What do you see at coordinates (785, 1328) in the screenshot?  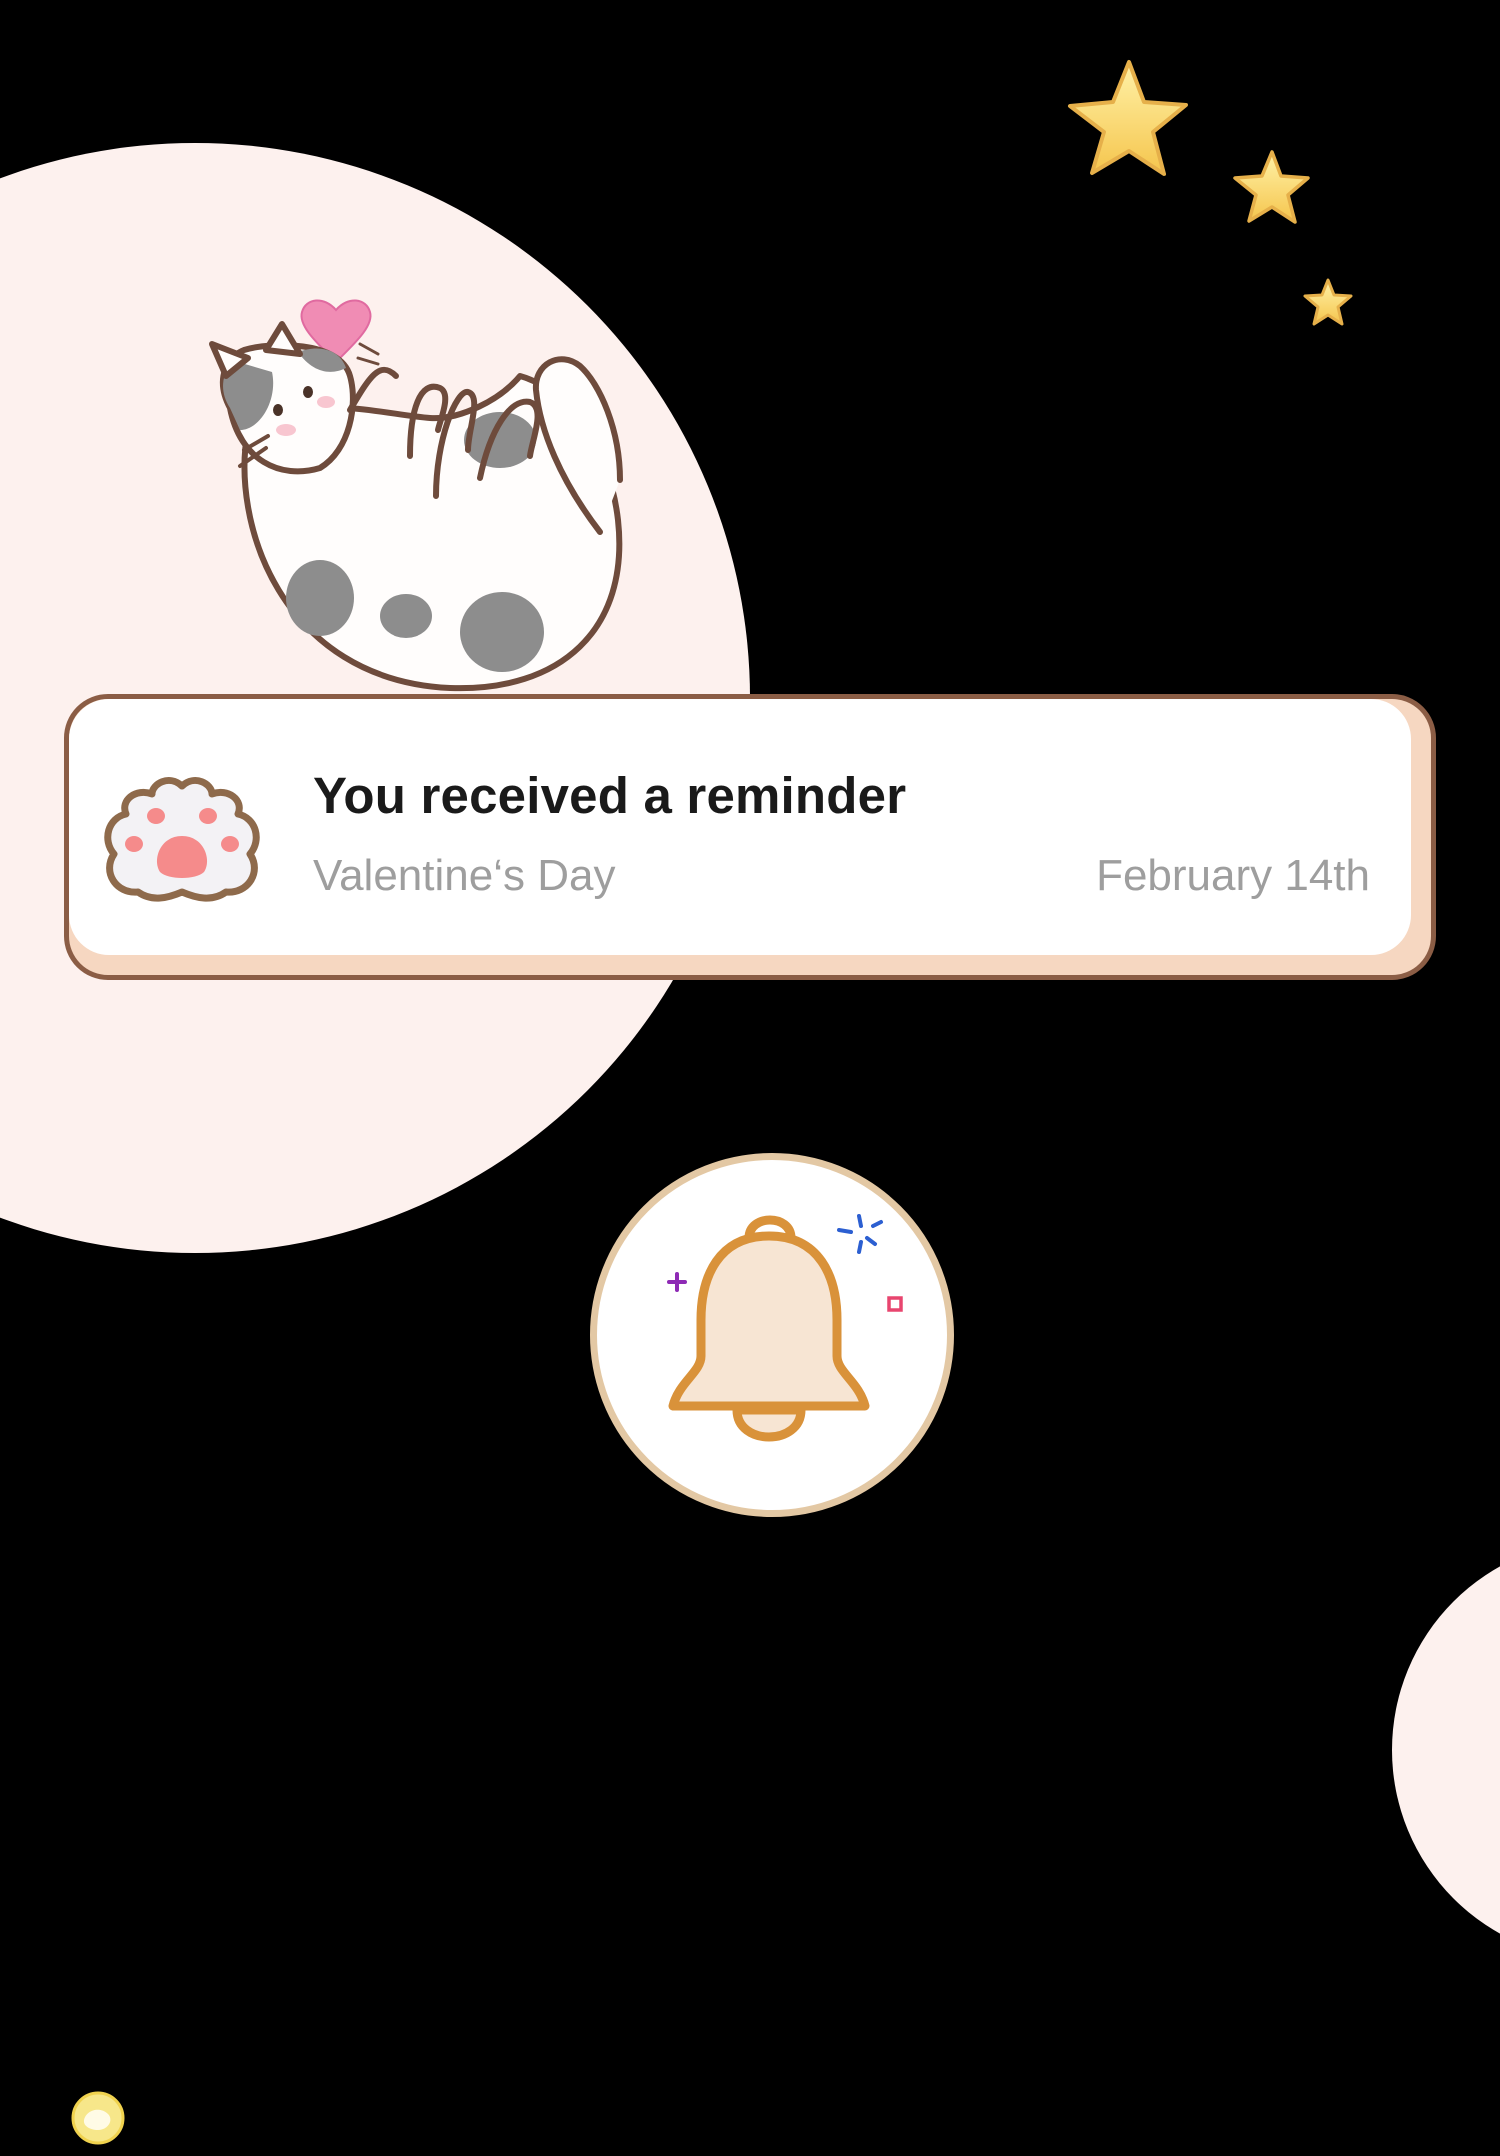 I see `bell-icon` at bounding box center [785, 1328].